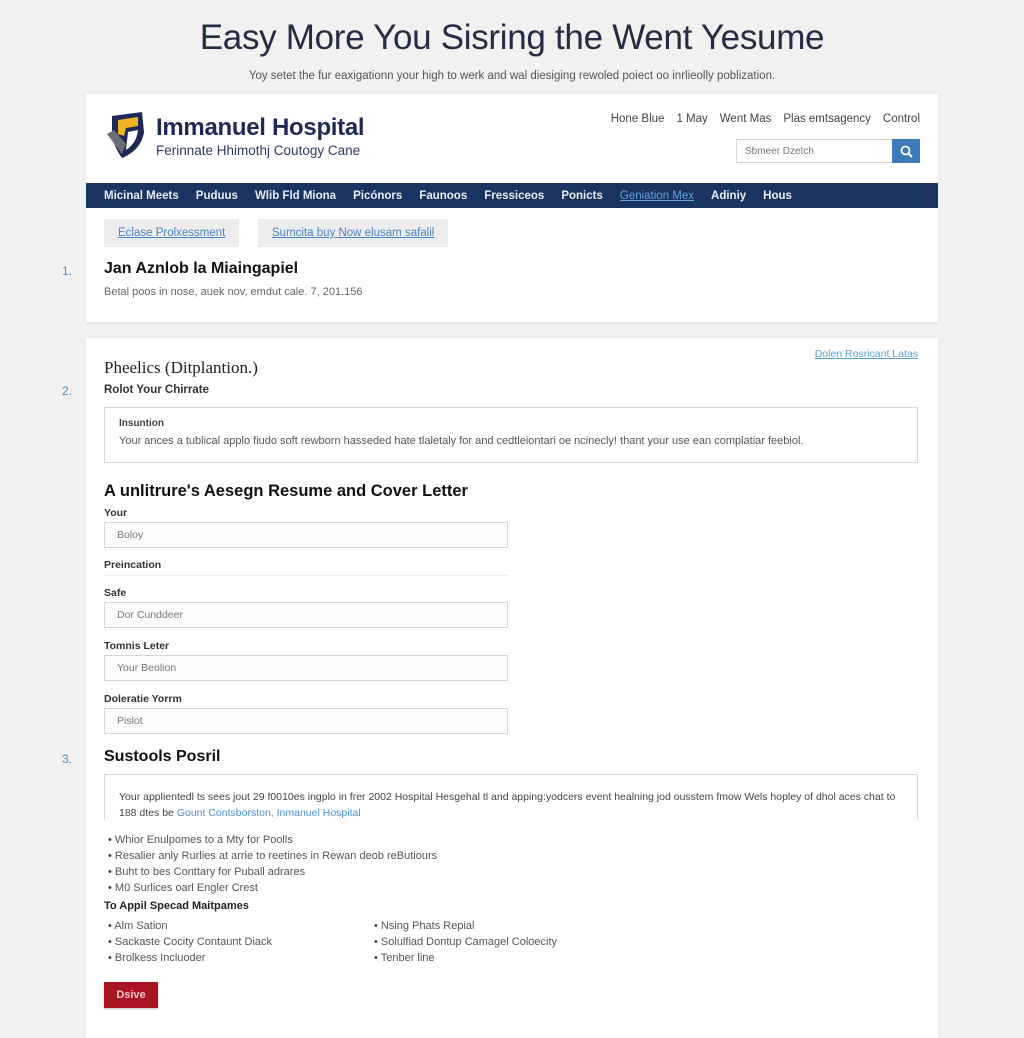 The image size is (1024, 1038). Describe the element at coordinates (116, 513) in the screenshot. I see `field-label: Your` at that location.